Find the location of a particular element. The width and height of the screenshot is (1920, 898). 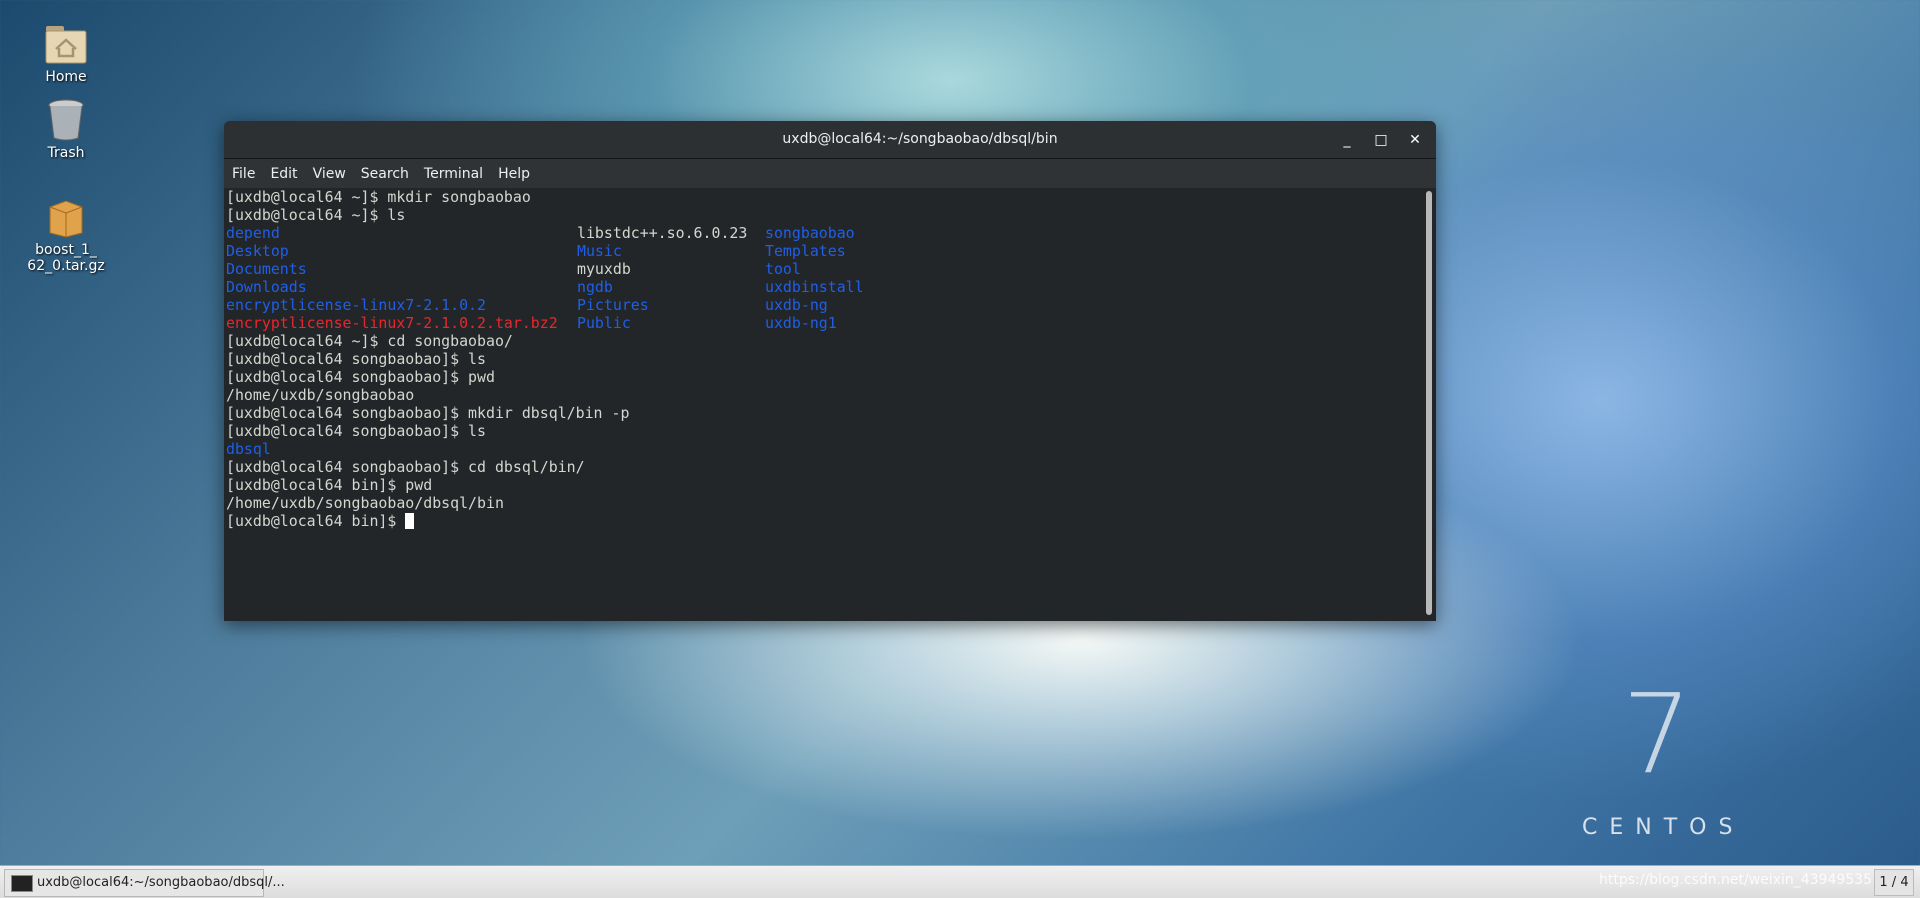

centos-seven: 7 is located at coordinates (1657, 734).